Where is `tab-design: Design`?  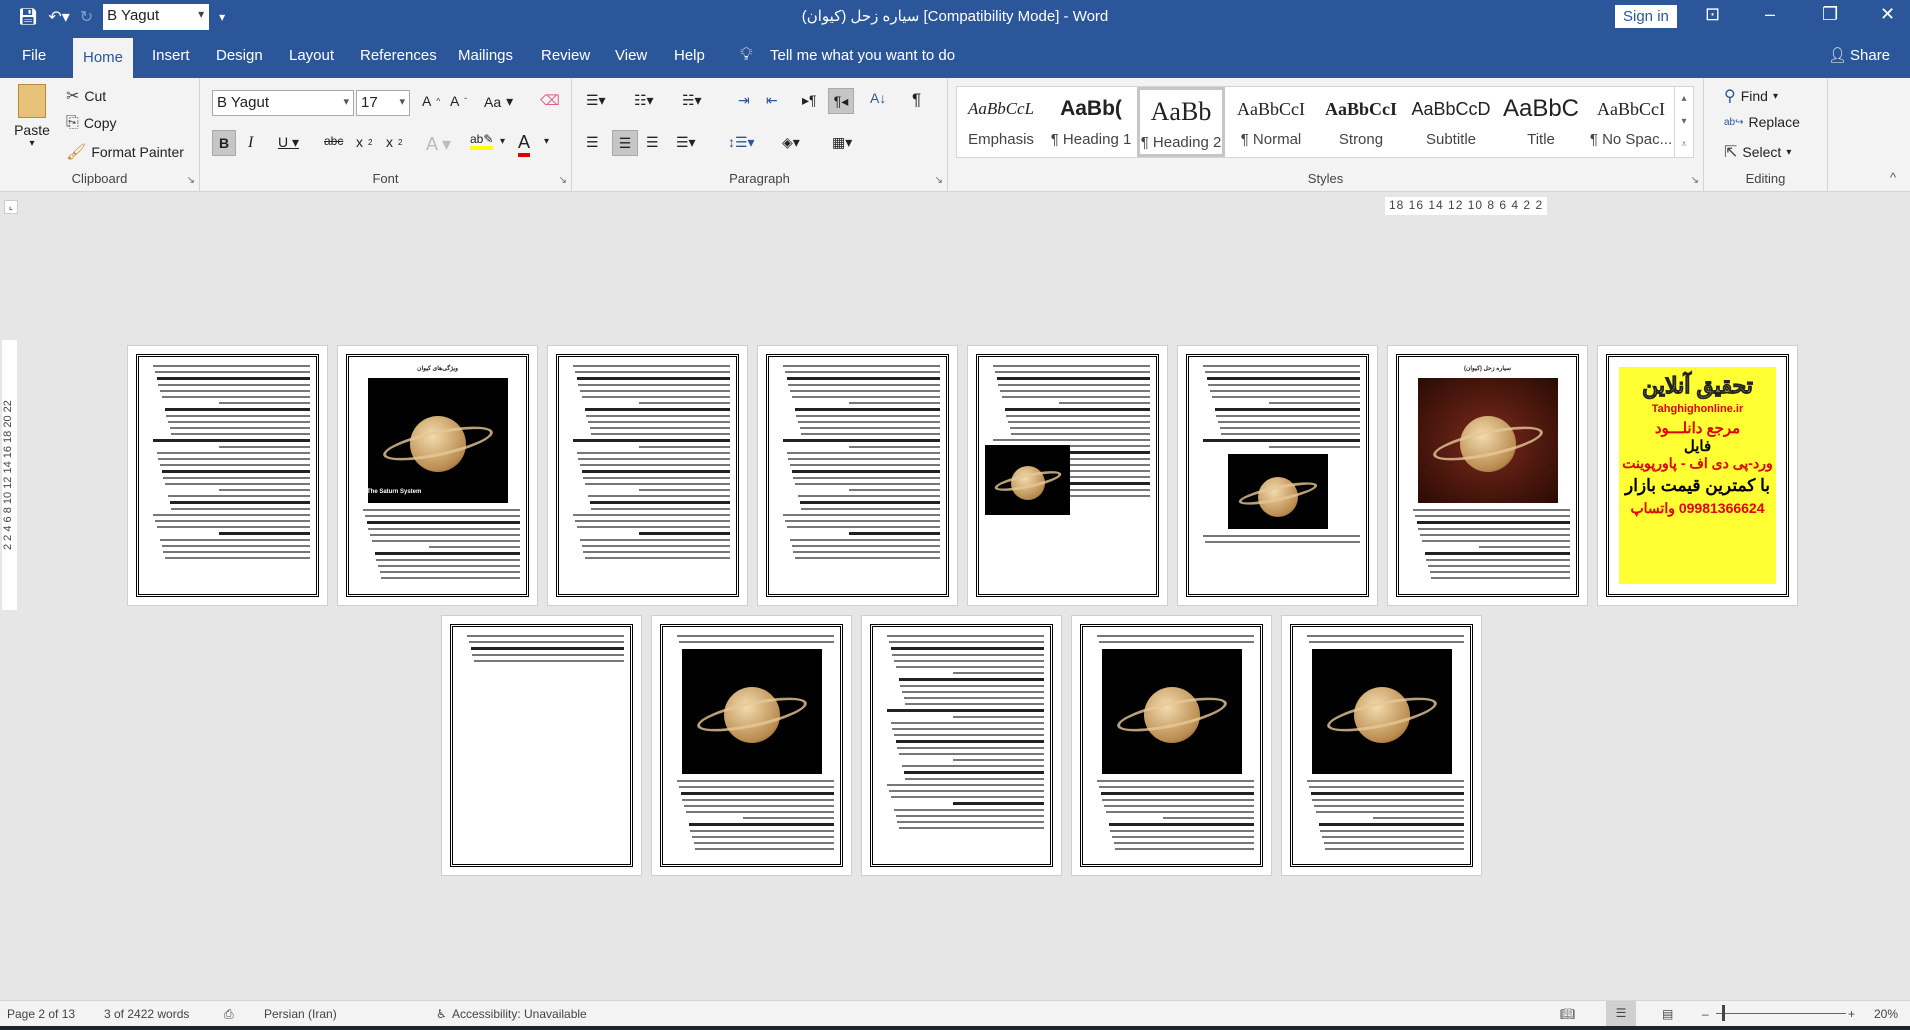 tab-design: Design is located at coordinates (239, 56).